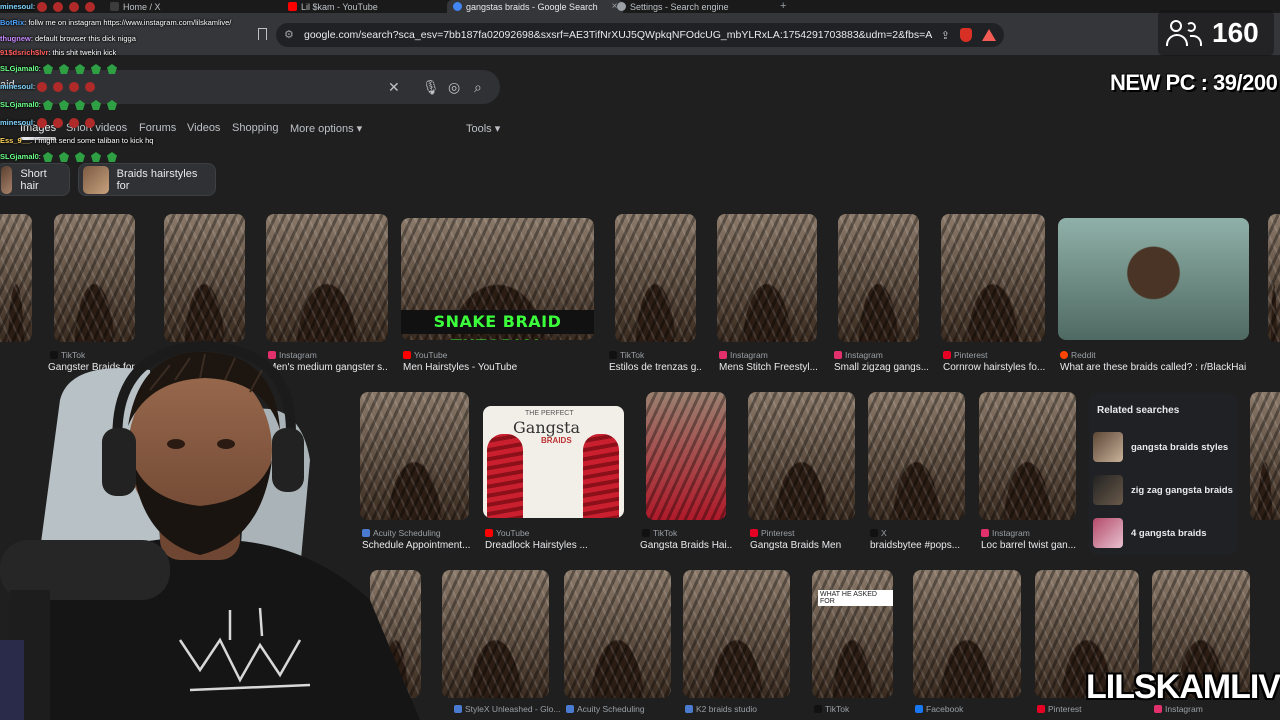 The image size is (1280, 720). I want to click on image-source: Reddit, so click(1078, 355).